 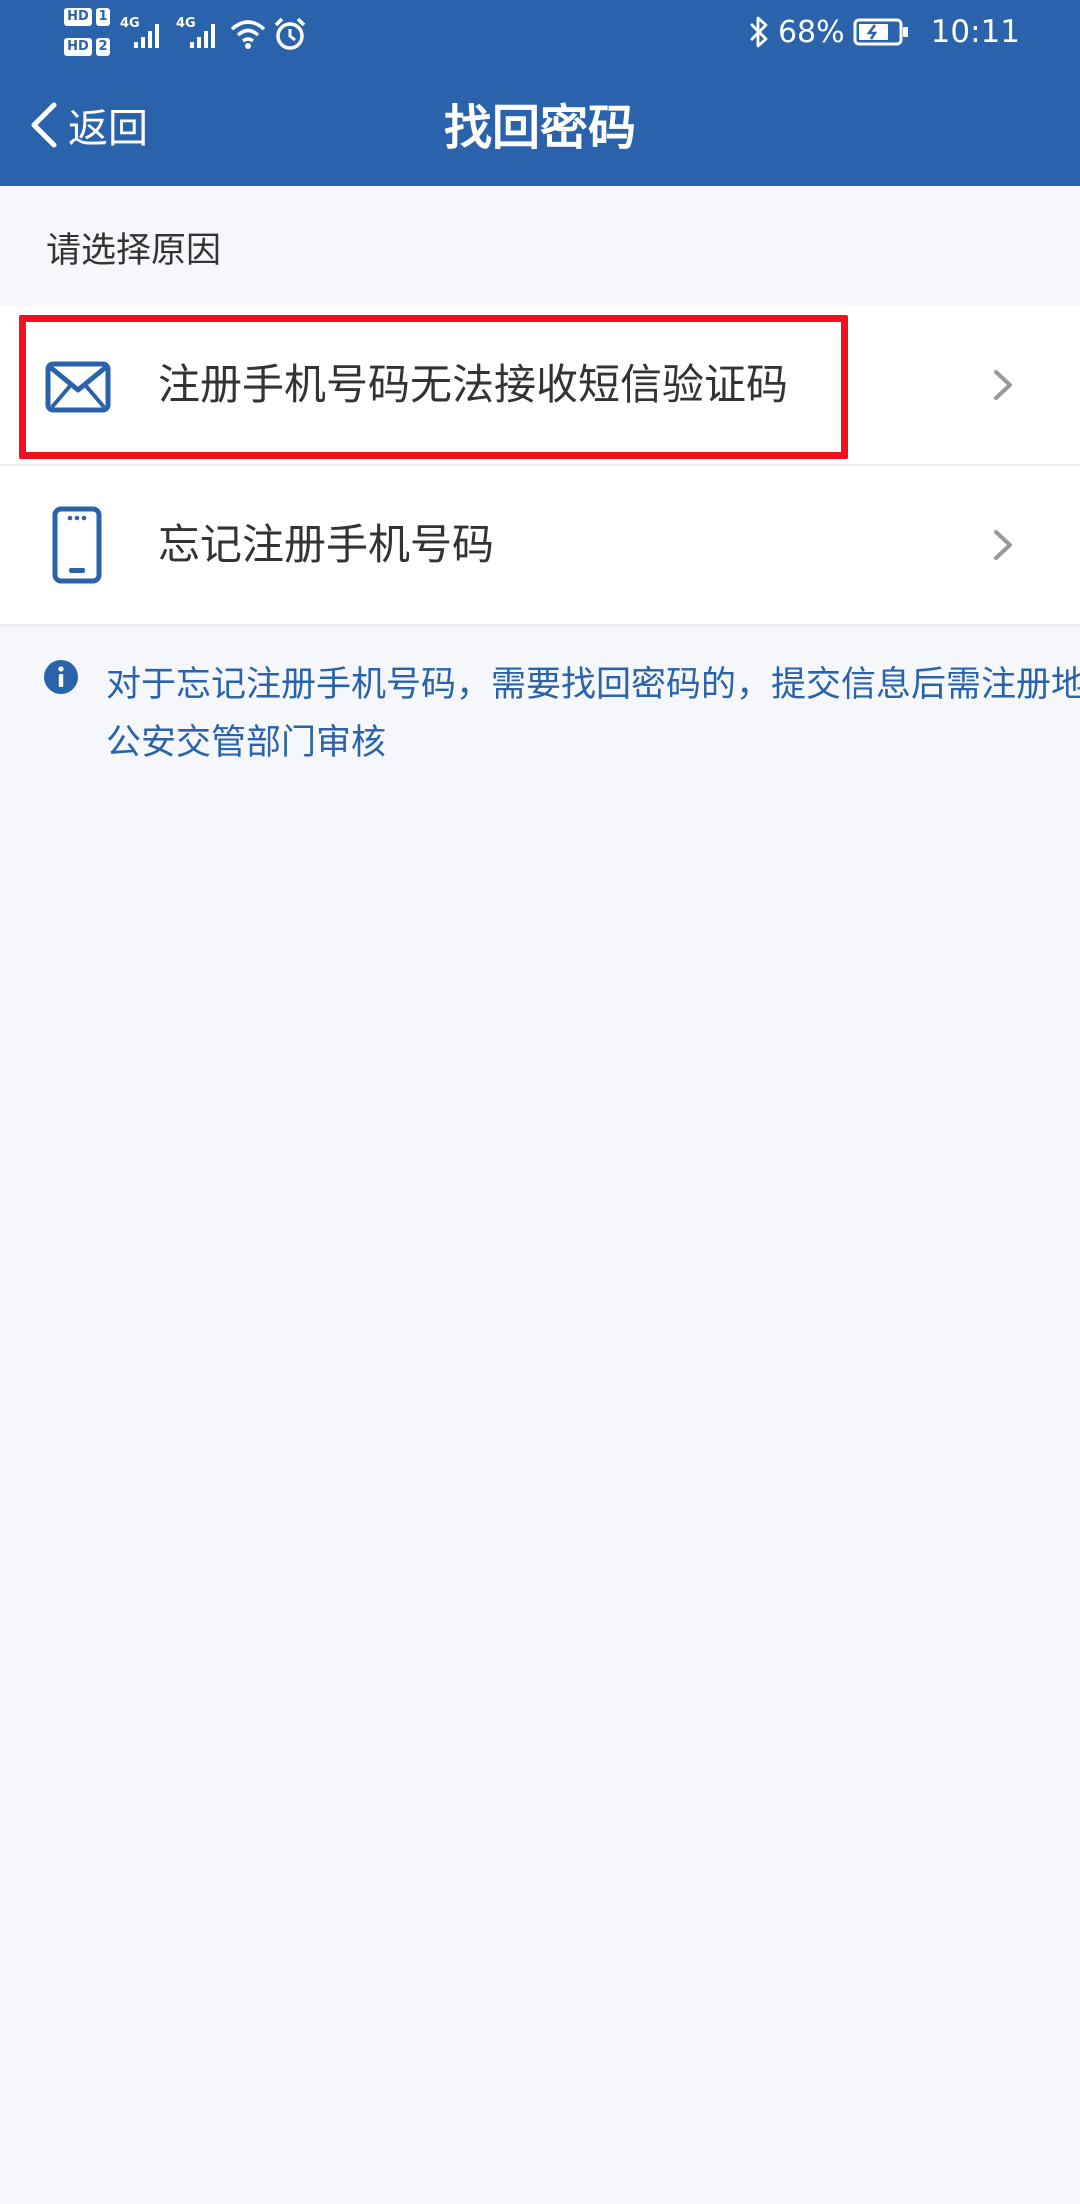 What do you see at coordinates (593, 714) in the screenshot?
I see `notice-text: 对于忘记注册手机号码，需要找回密码的，提交信息后需注册地公安交管部门审核` at bounding box center [593, 714].